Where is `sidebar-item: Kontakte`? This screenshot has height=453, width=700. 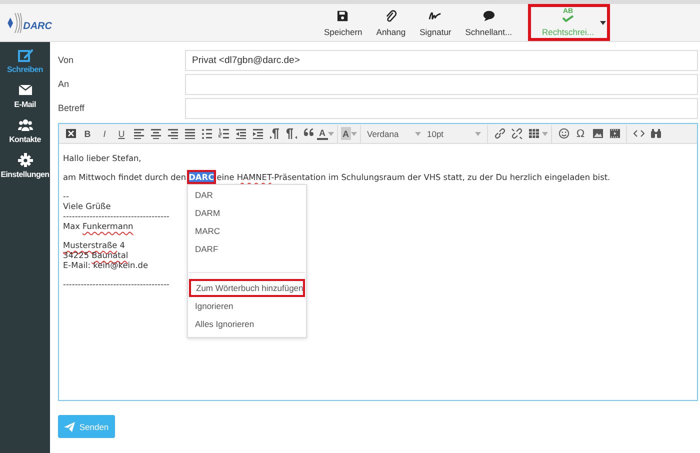
sidebar-item: Kontakte is located at coordinates (25, 131).